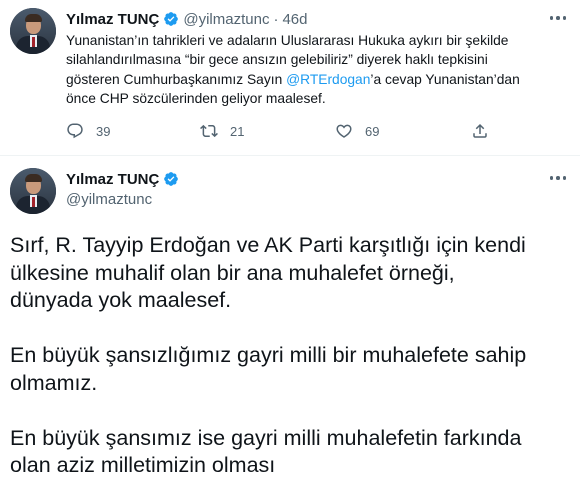 This screenshot has width=580, height=491. What do you see at coordinates (357, 131) in the screenshot?
I see `like-button: 69` at bounding box center [357, 131].